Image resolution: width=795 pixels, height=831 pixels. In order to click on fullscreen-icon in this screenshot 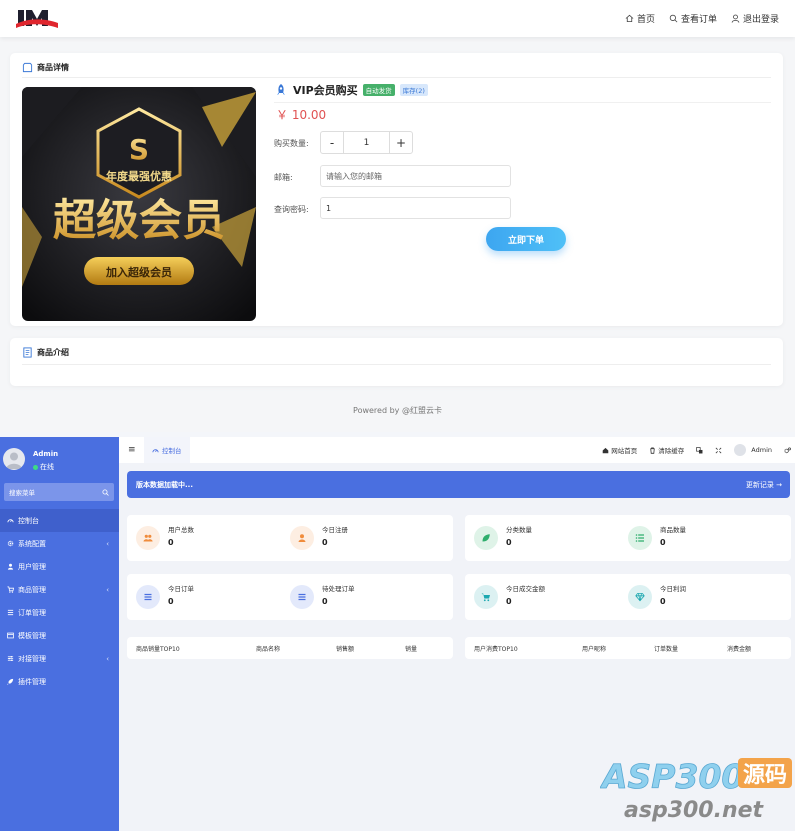, I will do `click(718, 450)`.